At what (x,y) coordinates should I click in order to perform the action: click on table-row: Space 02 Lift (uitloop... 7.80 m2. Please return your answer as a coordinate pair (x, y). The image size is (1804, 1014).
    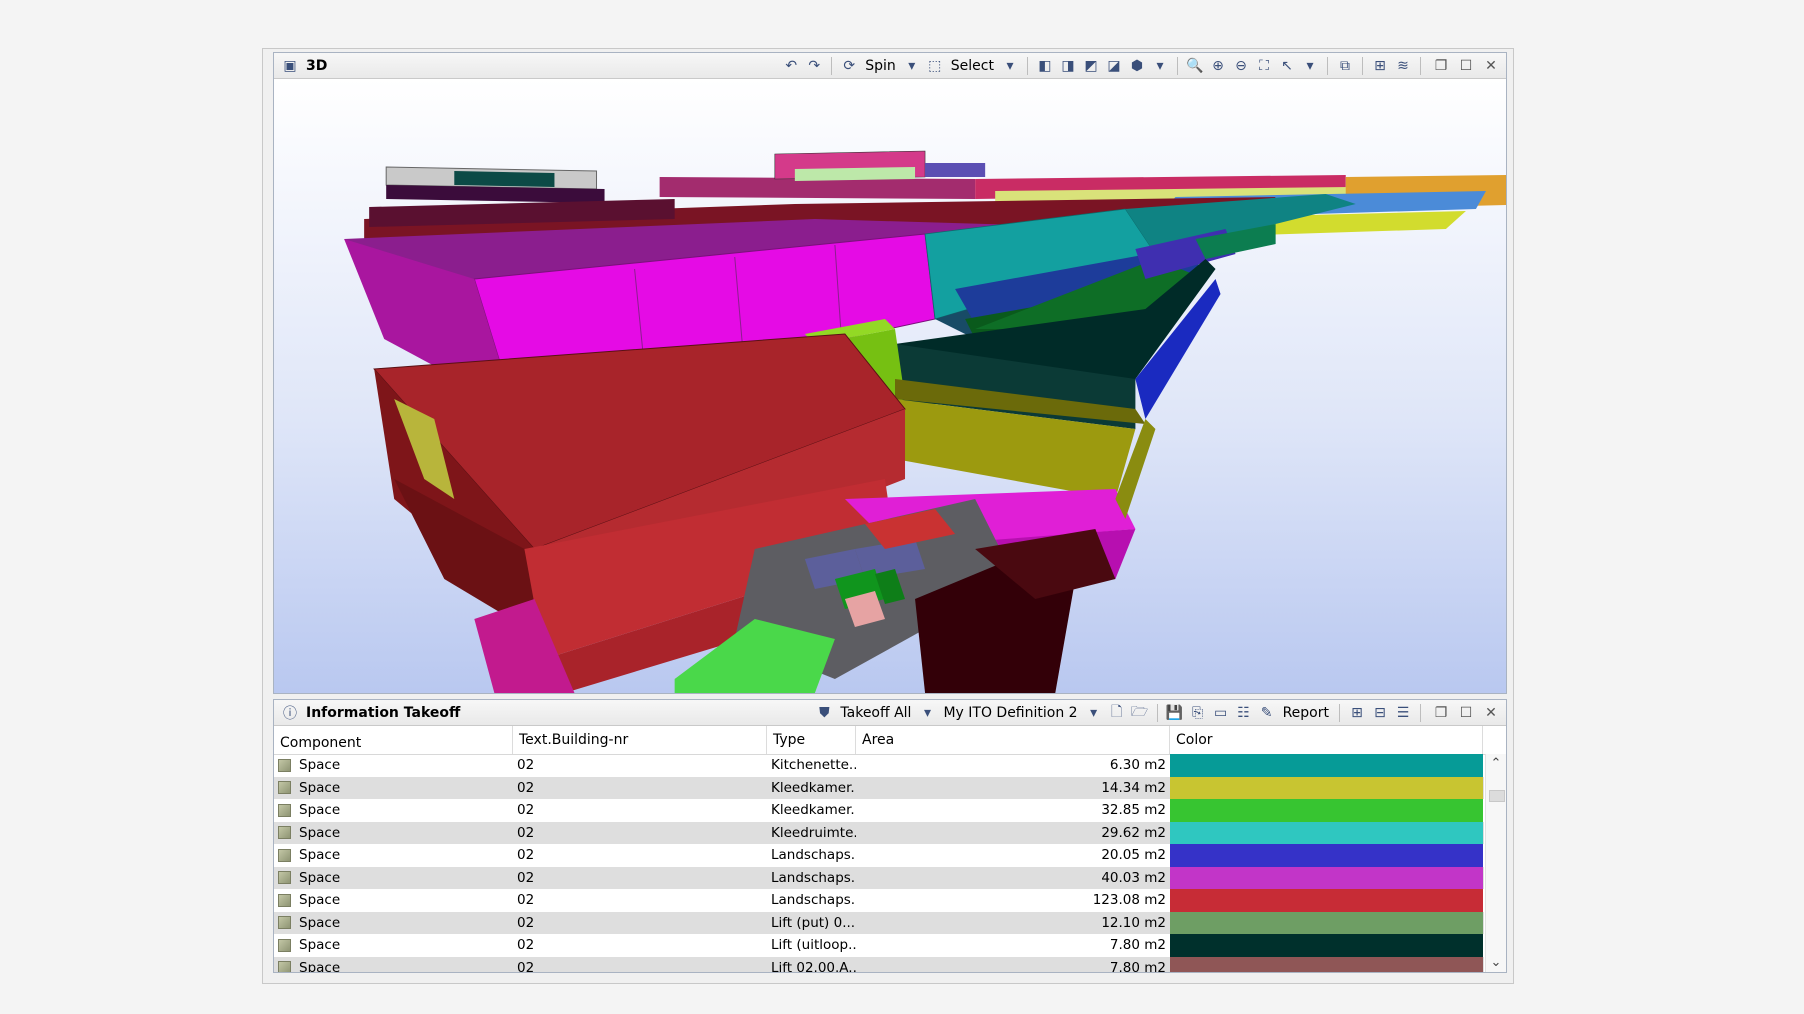
    Looking at the image, I should click on (879, 945).